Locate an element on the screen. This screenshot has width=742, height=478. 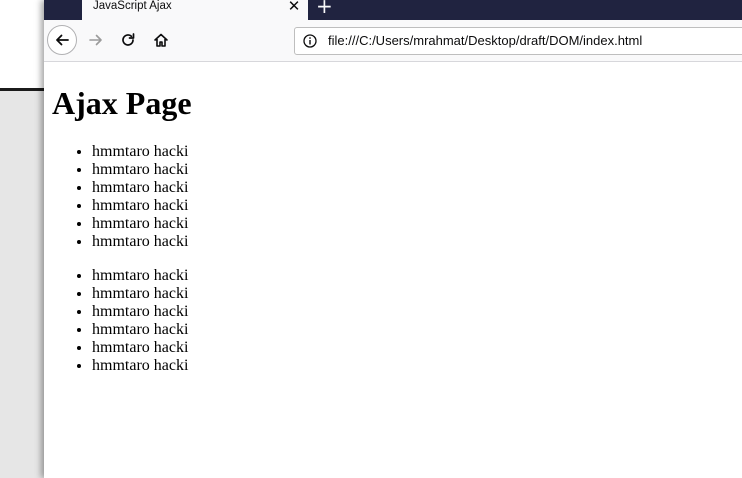
back-button is located at coordinates (62, 40).